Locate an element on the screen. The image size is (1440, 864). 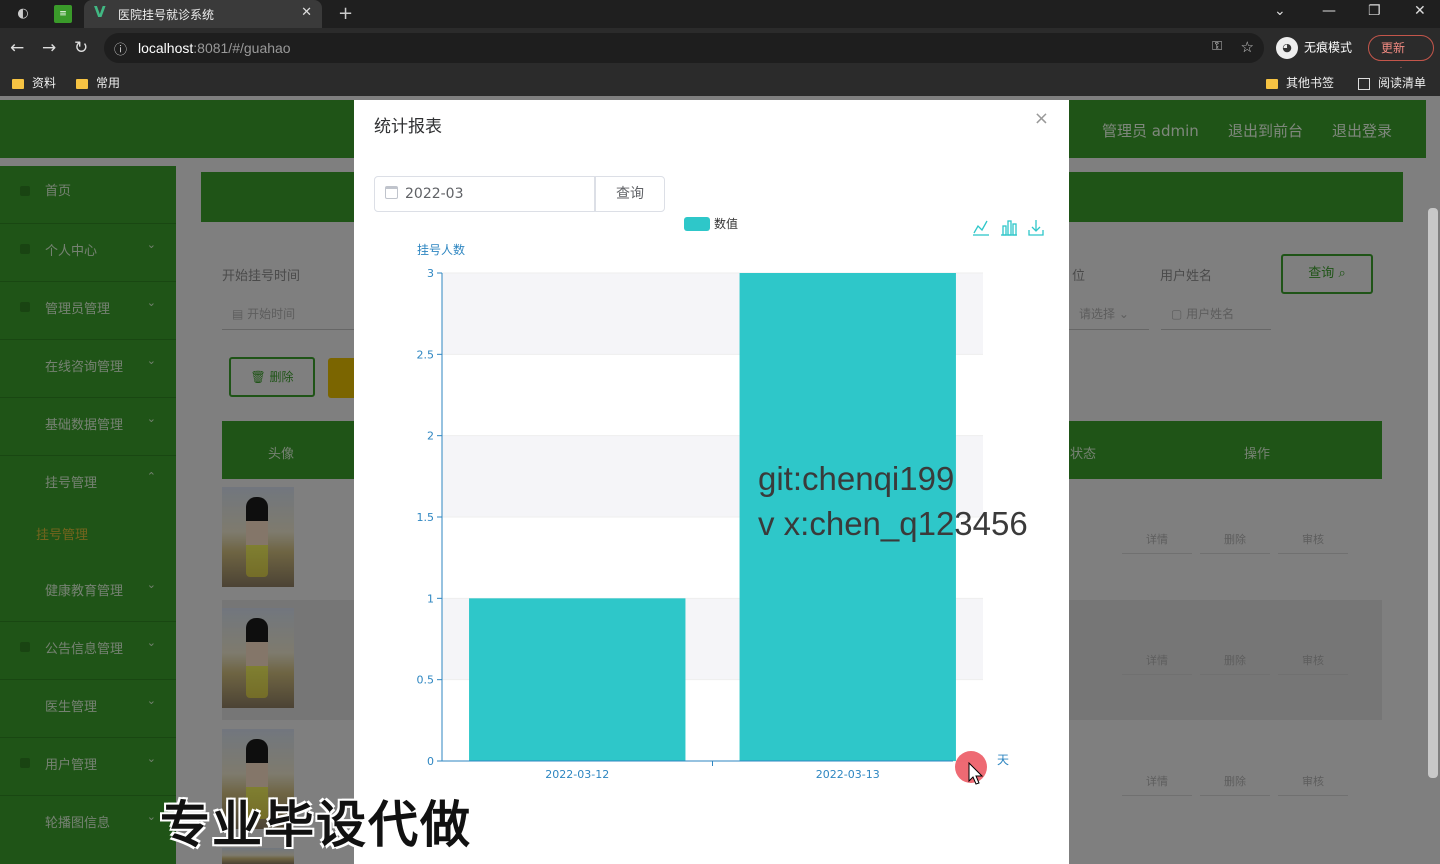
reload-icon: ↻ is located at coordinates (81, 48).